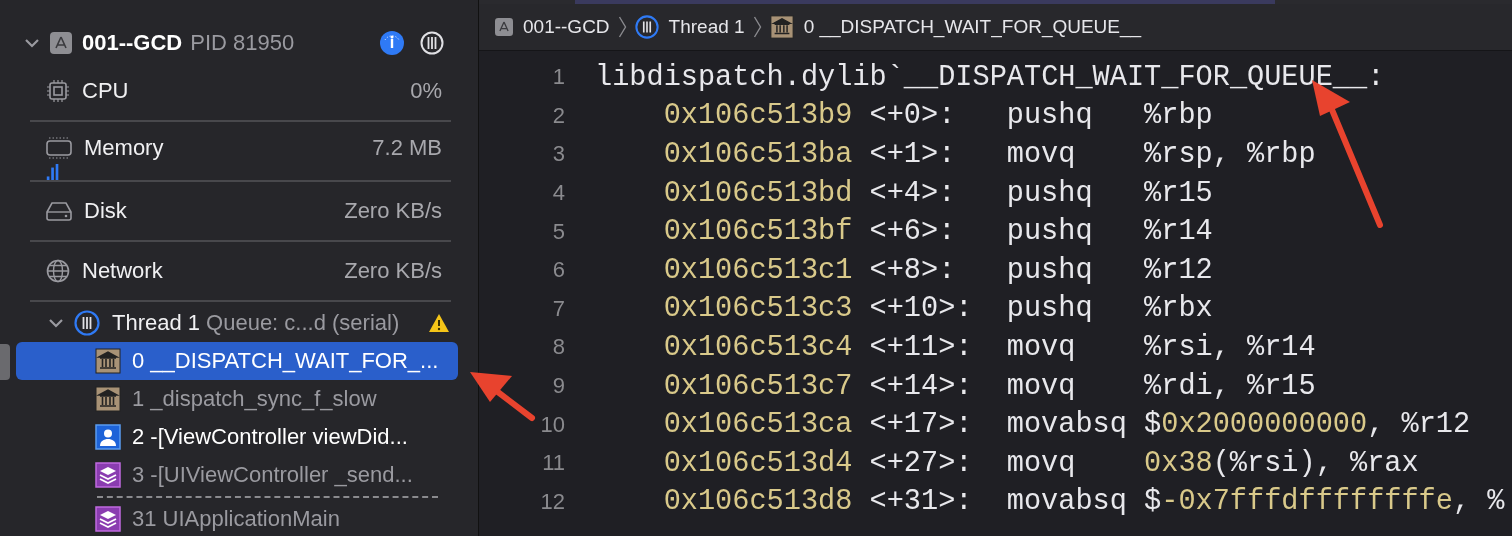 Image resolution: width=1512 pixels, height=536 pixels. Describe the element at coordinates (990, 77) in the screenshot. I see `code-line: libdispatch.dylib`__DISPATCH_WAIT_FOR_QUEUE__:` at that location.